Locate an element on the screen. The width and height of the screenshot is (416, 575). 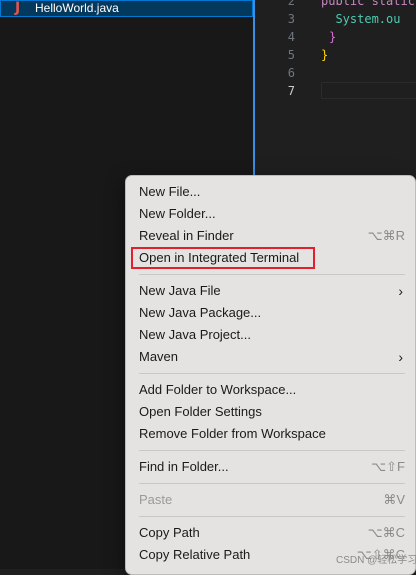
menu-item-reveal-in-finder: Reveal in Finder ⌥⌘R is located at coordinates (272, 236).